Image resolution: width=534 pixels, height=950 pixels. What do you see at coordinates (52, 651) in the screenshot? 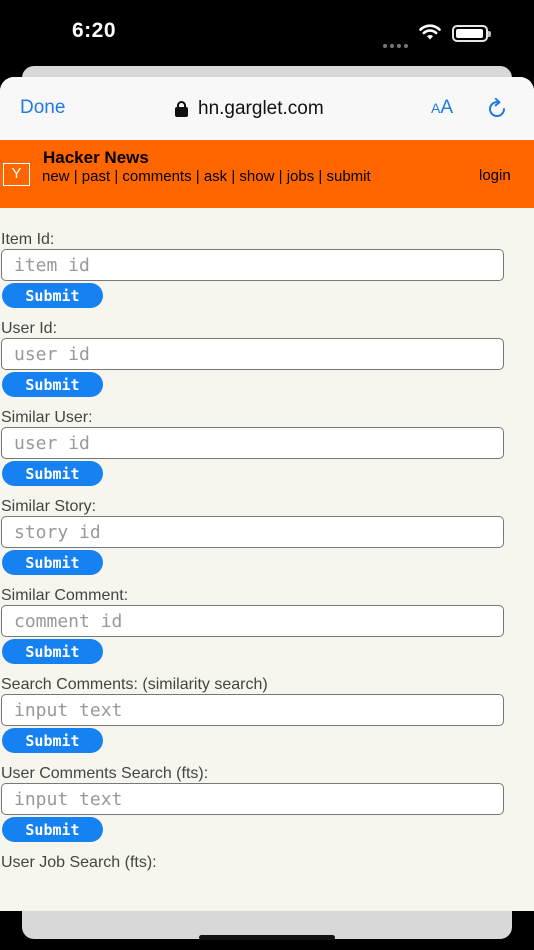
I see `similar-comment-submit-button: Submit` at bounding box center [52, 651].